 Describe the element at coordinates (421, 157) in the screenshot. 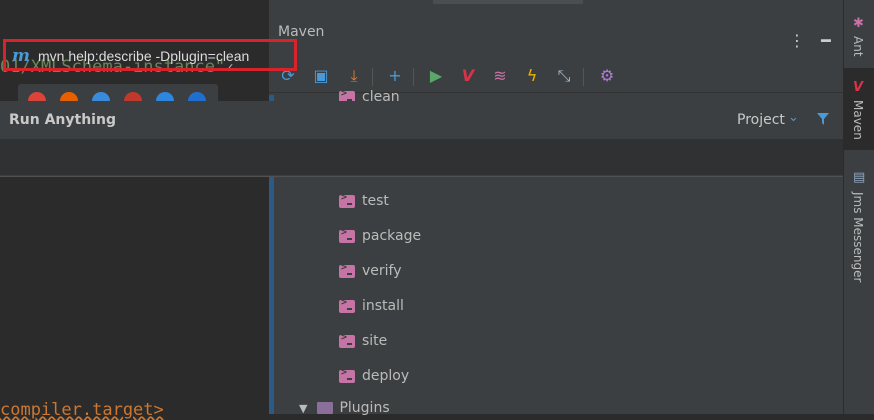

I see `run-anything-input-row` at that location.